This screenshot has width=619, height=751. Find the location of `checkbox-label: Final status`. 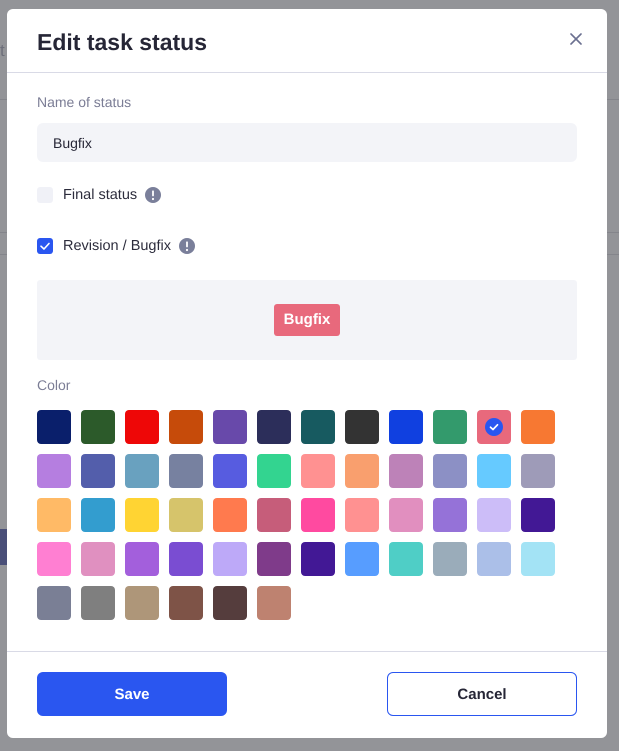

checkbox-label: Final status is located at coordinates (100, 195).